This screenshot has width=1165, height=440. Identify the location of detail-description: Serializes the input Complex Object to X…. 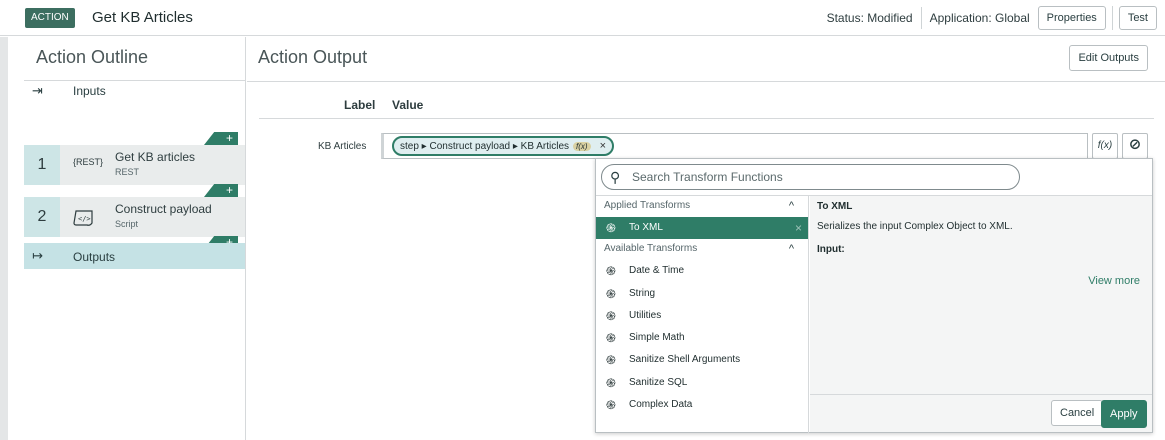
(915, 226).